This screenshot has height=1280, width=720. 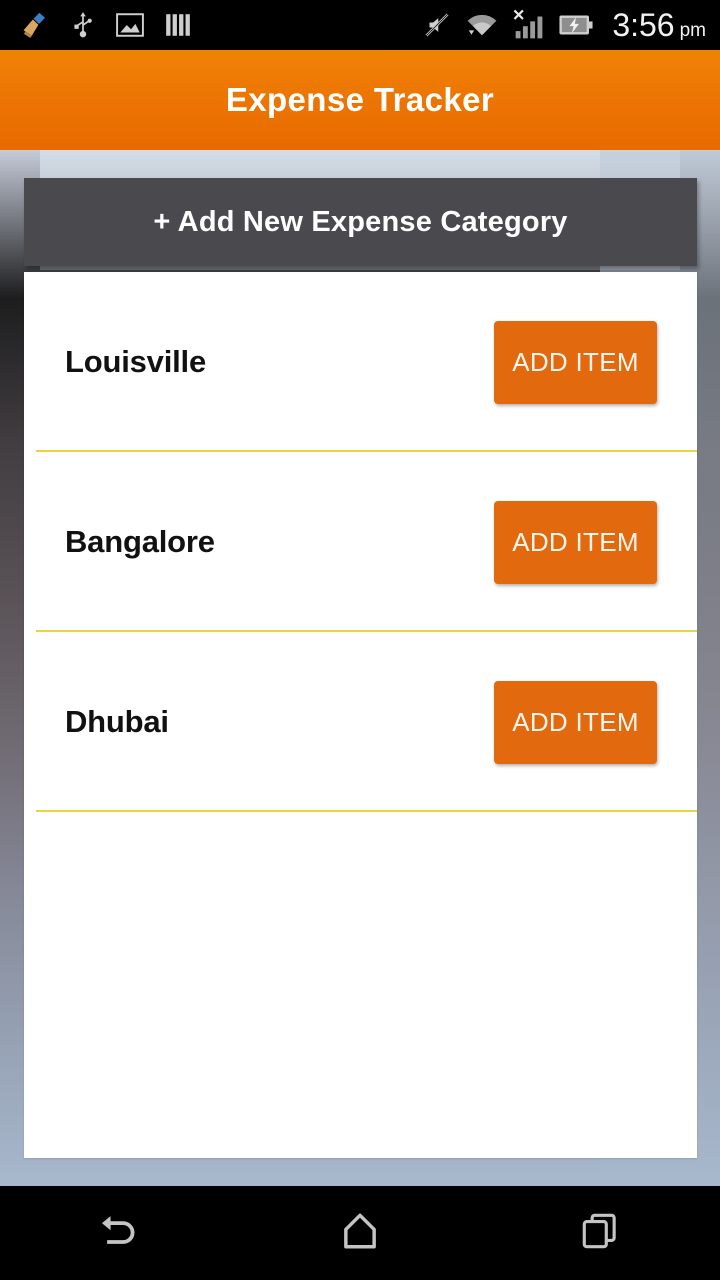 I want to click on nav-recents-button, so click(x=600, y=1233).